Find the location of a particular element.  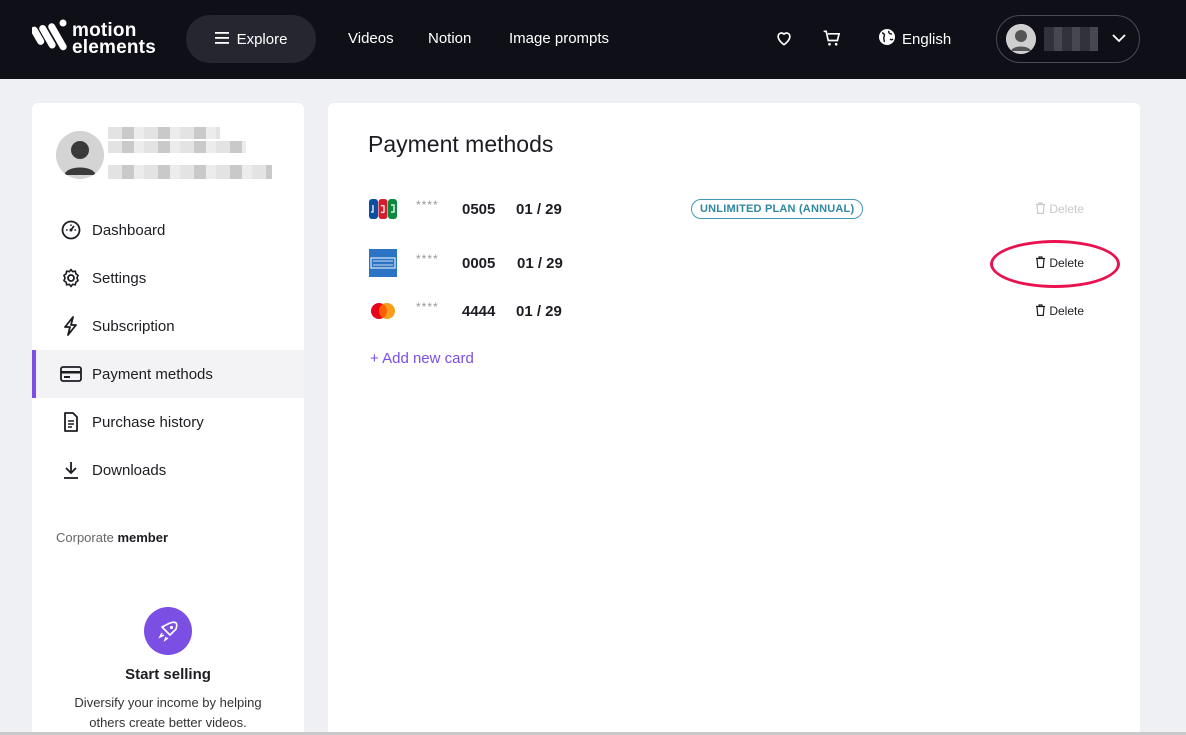

explore-label: Explore is located at coordinates (262, 39).